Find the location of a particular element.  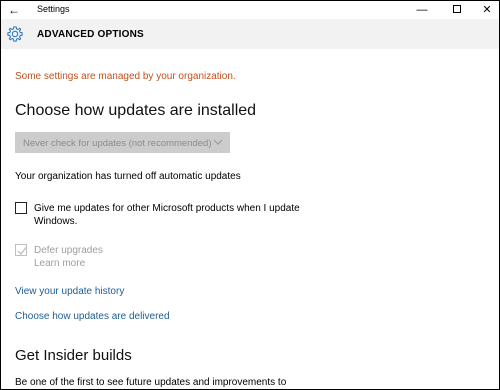

install-heading: Choose how updates are installed is located at coordinates (136, 110).